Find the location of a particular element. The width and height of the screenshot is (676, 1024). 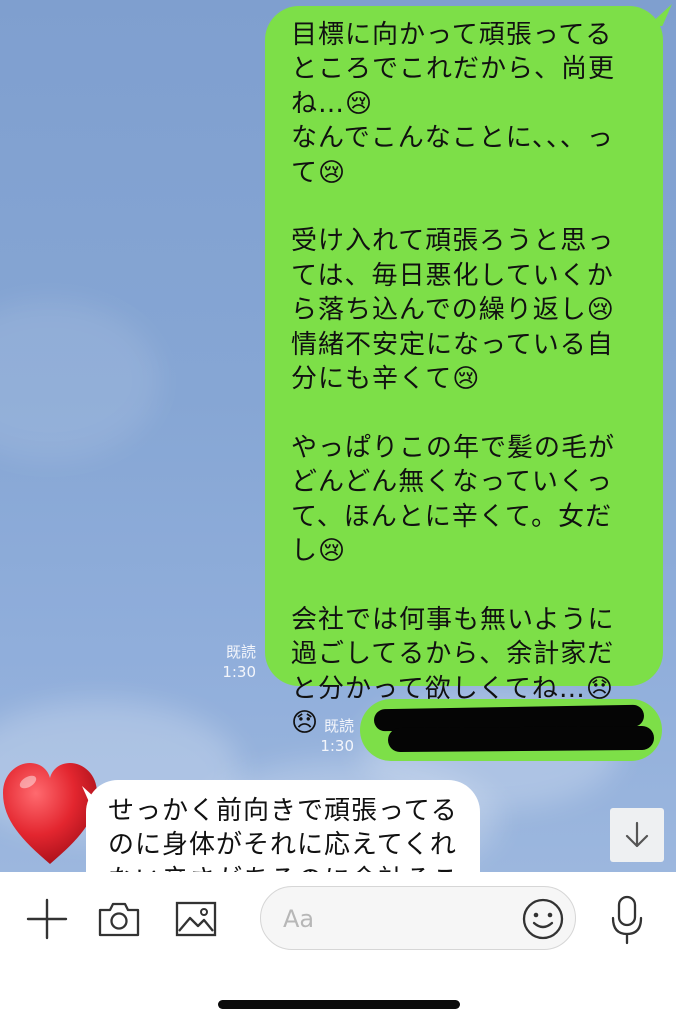

emoji-icon is located at coordinates (543, 919).